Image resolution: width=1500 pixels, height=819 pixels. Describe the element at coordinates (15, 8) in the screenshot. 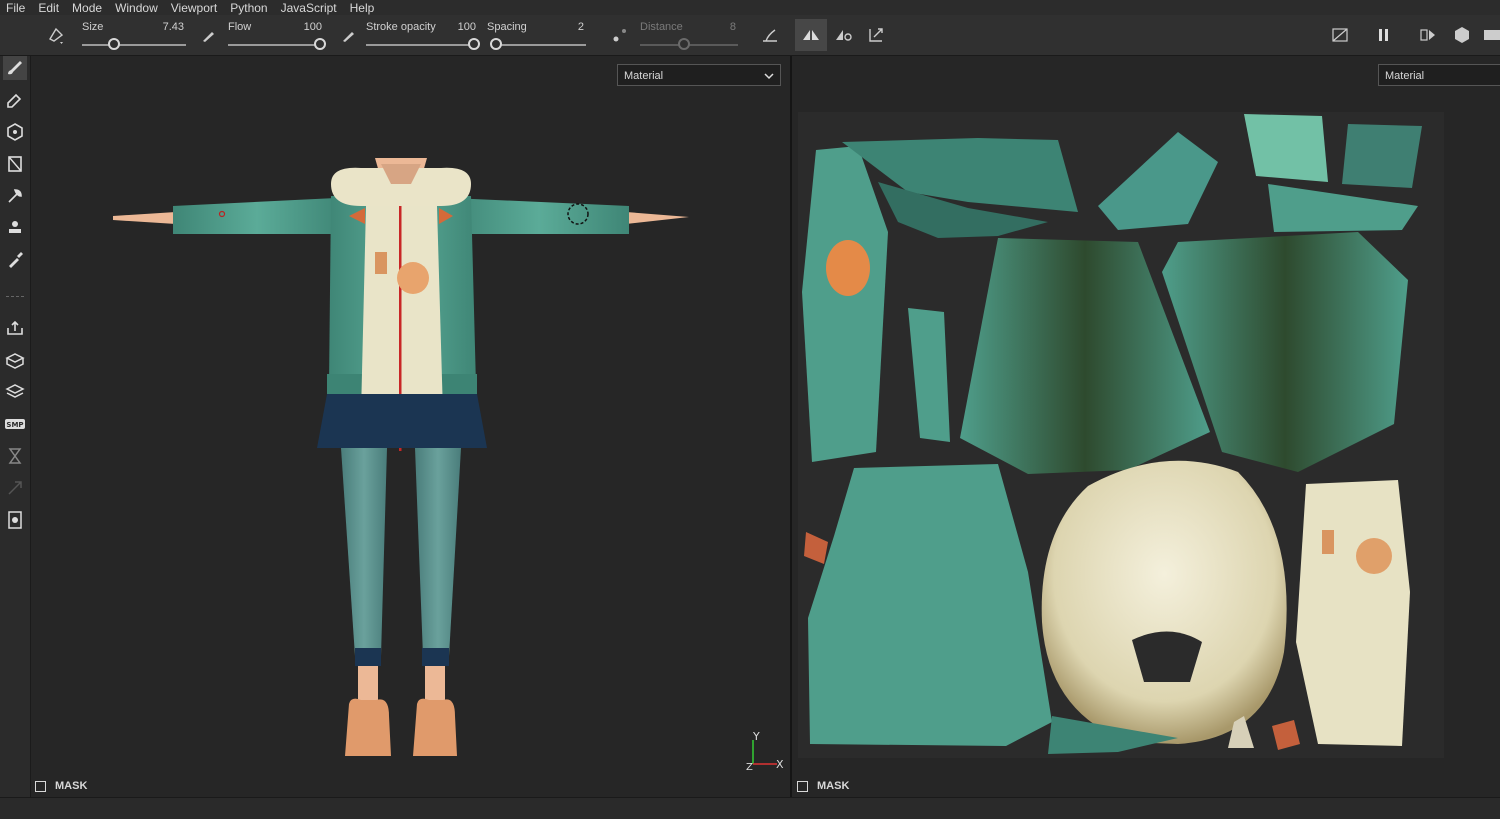

I see `menu-file: File` at that location.